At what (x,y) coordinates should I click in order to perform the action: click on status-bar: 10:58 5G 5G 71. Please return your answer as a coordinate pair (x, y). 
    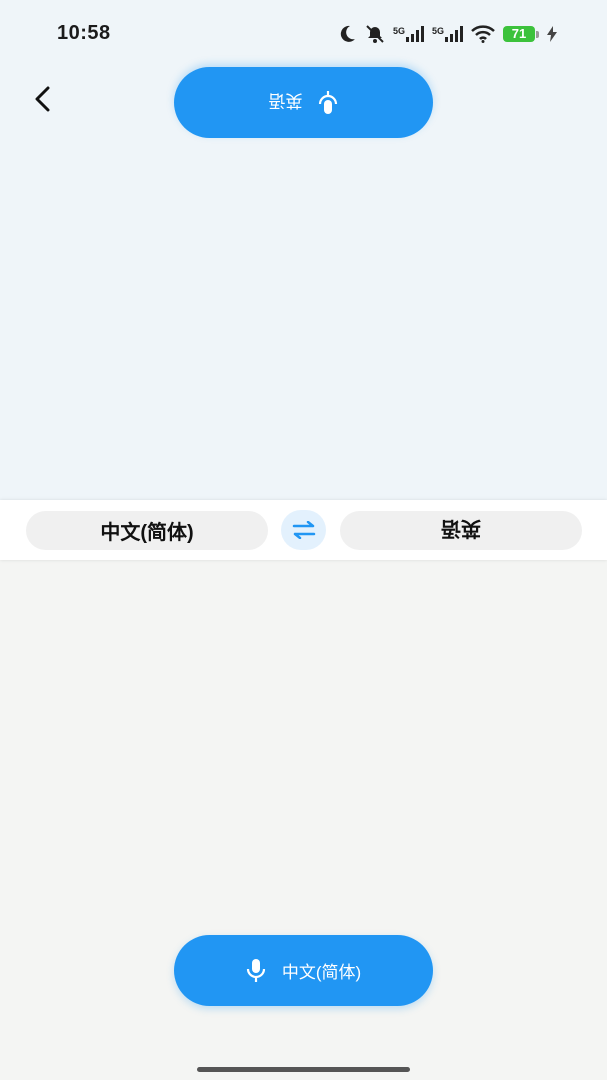
    Looking at the image, I should click on (303, 33).